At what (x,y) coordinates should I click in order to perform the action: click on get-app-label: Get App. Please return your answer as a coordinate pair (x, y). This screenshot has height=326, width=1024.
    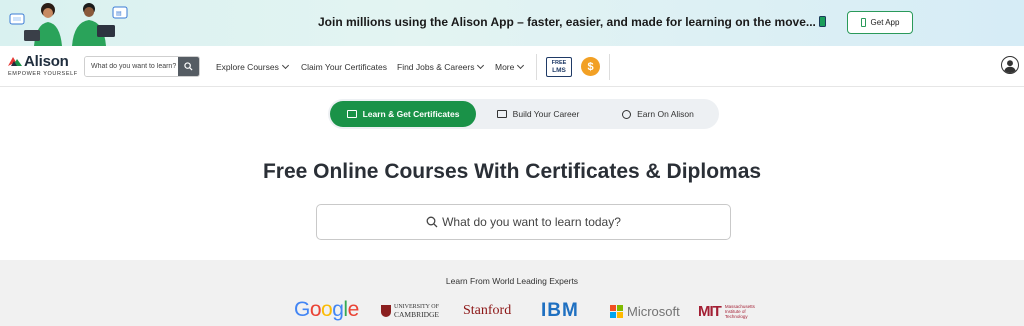
    Looking at the image, I should click on (885, 22).